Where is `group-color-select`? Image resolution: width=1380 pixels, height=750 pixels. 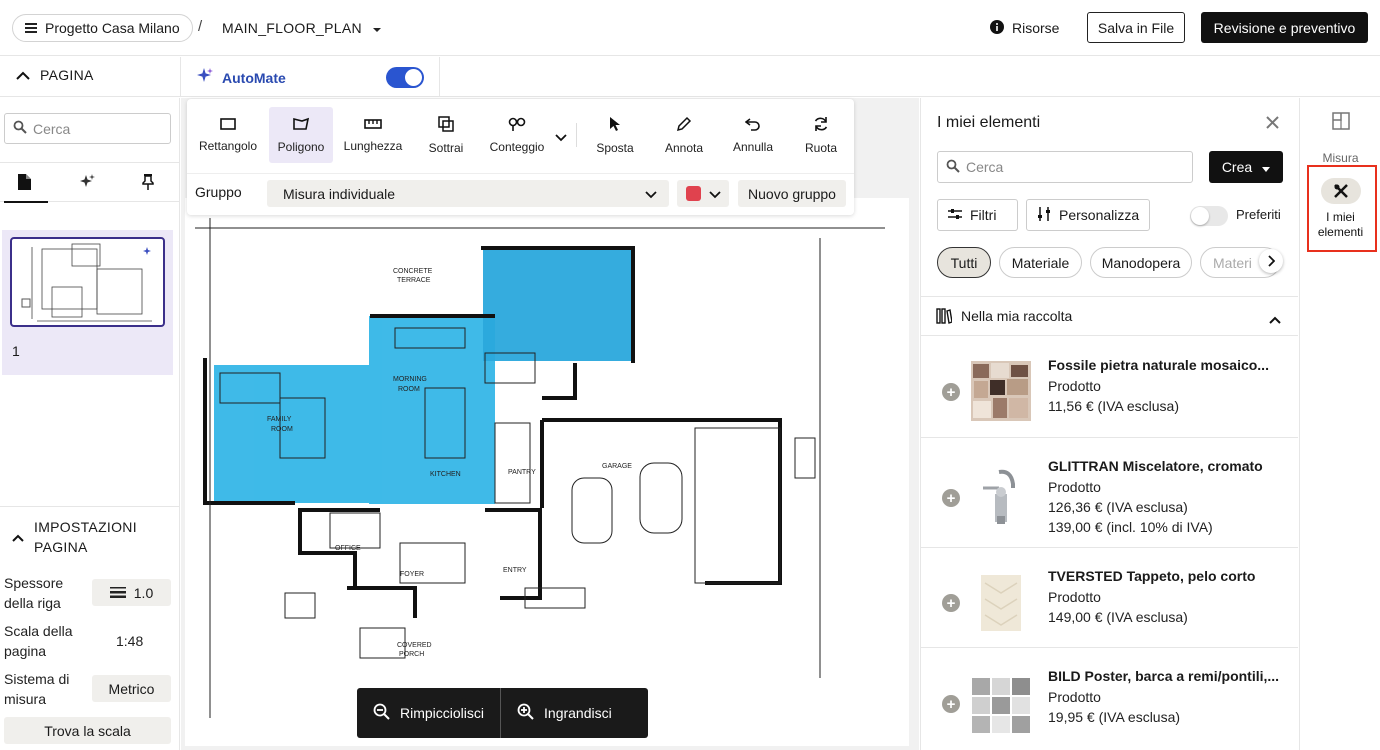 group-color-select is located at coordinates (703, 193).